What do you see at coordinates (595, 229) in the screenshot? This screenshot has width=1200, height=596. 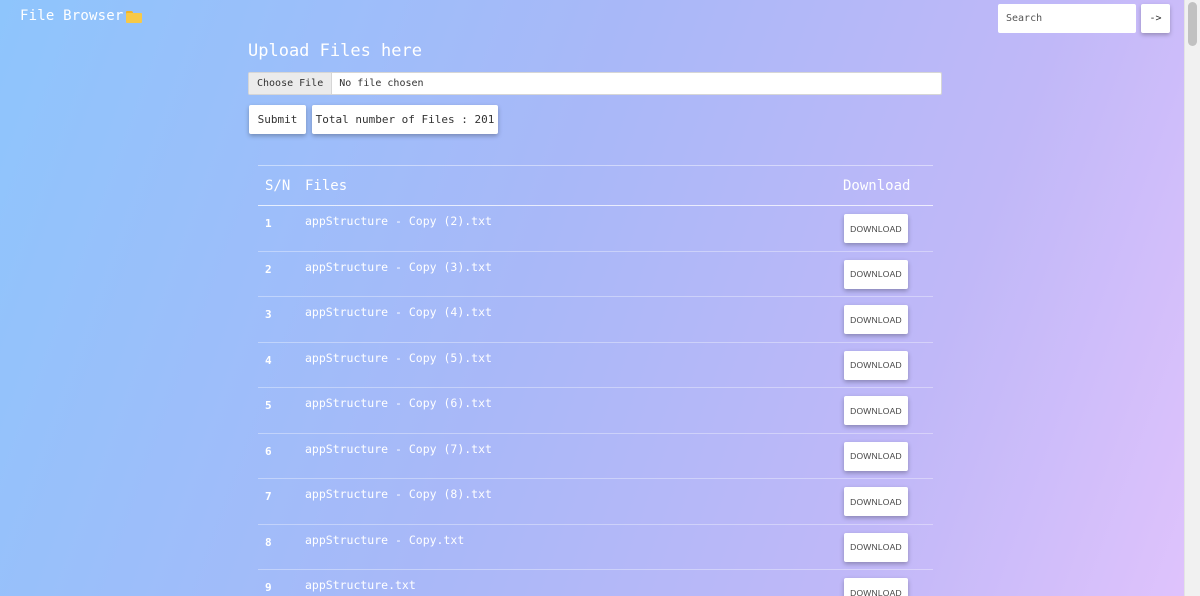 I see `table-row: 1 appStructure - Copy (2).txt DOWNLOAD` at bounding box center [595, 229].